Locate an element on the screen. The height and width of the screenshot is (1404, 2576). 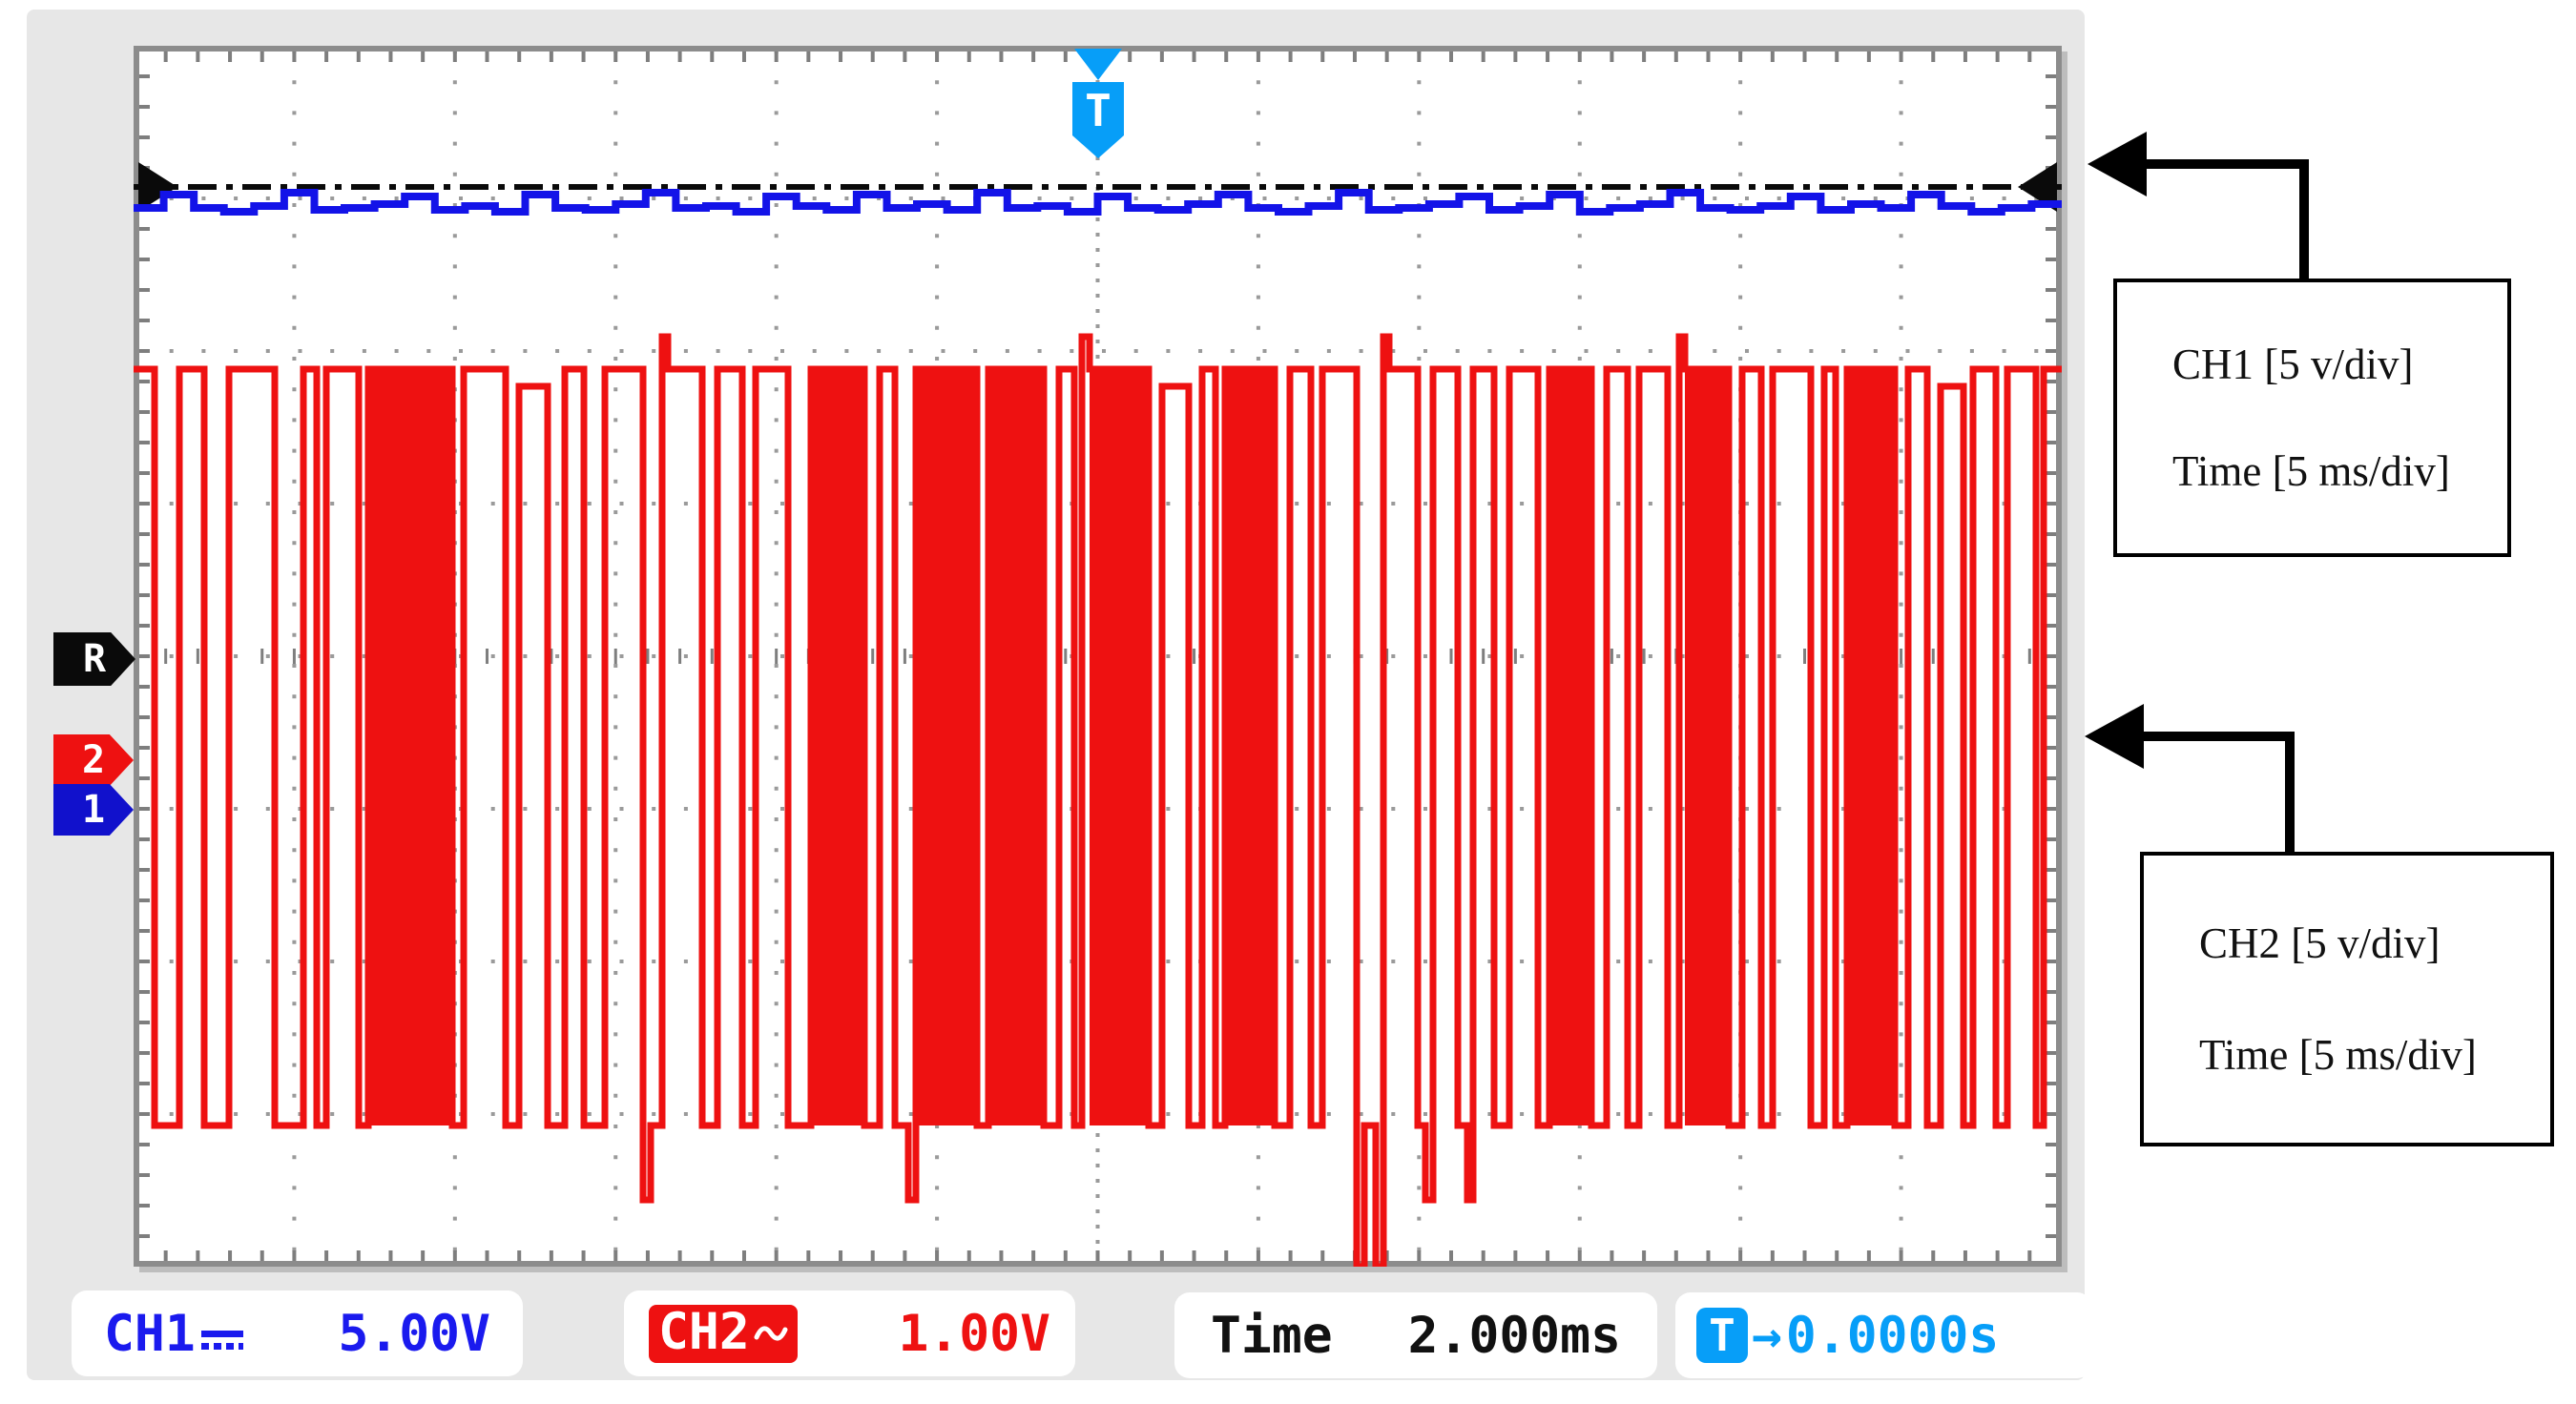
ch1-marker-label: 1 is located at coordinates (93, 810).